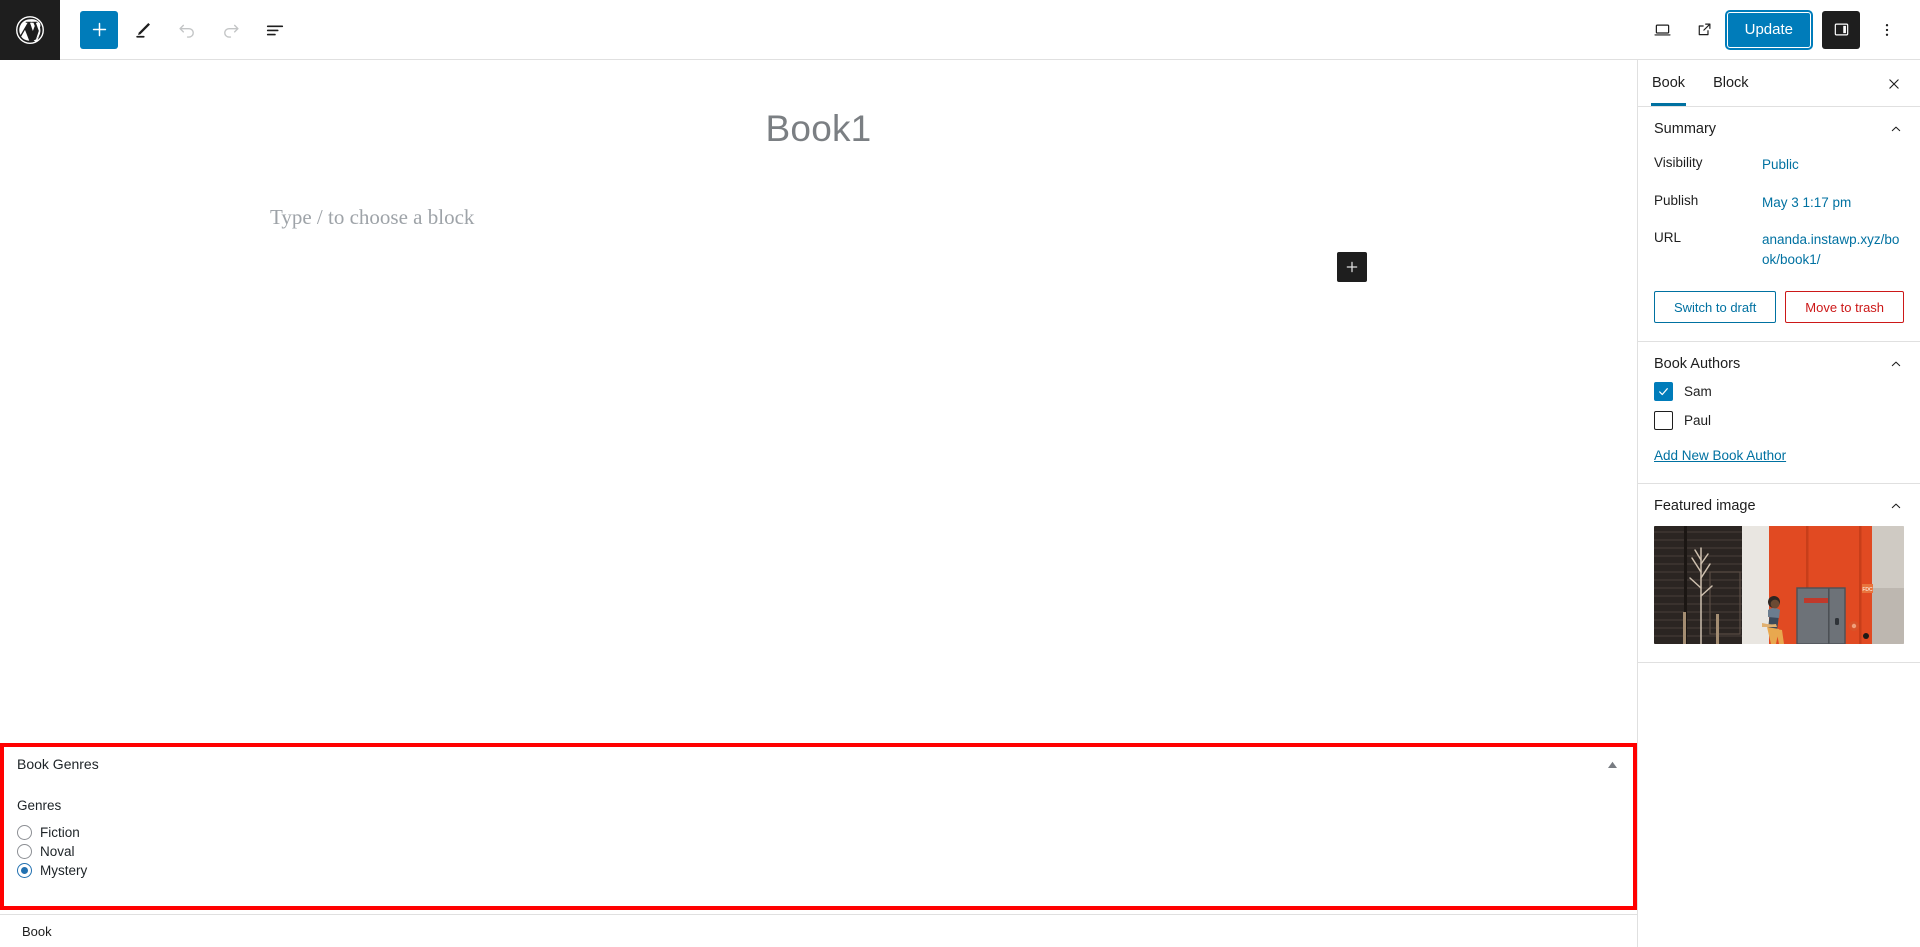  I want to click on pencil-icon, so click(143, 30).